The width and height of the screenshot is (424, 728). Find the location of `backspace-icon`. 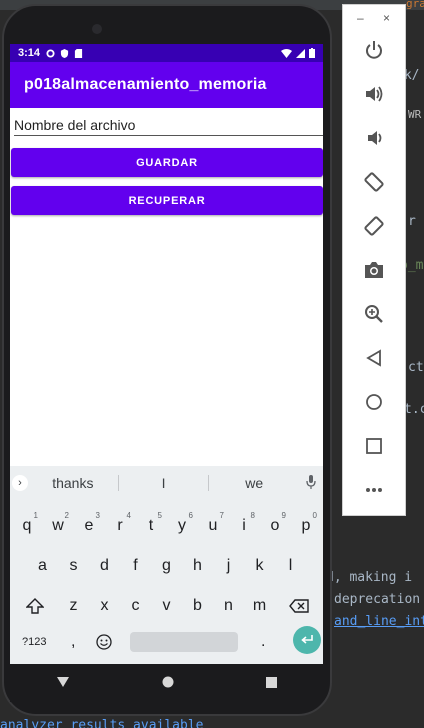

backspace-icon is located at coordinates (298, 606).